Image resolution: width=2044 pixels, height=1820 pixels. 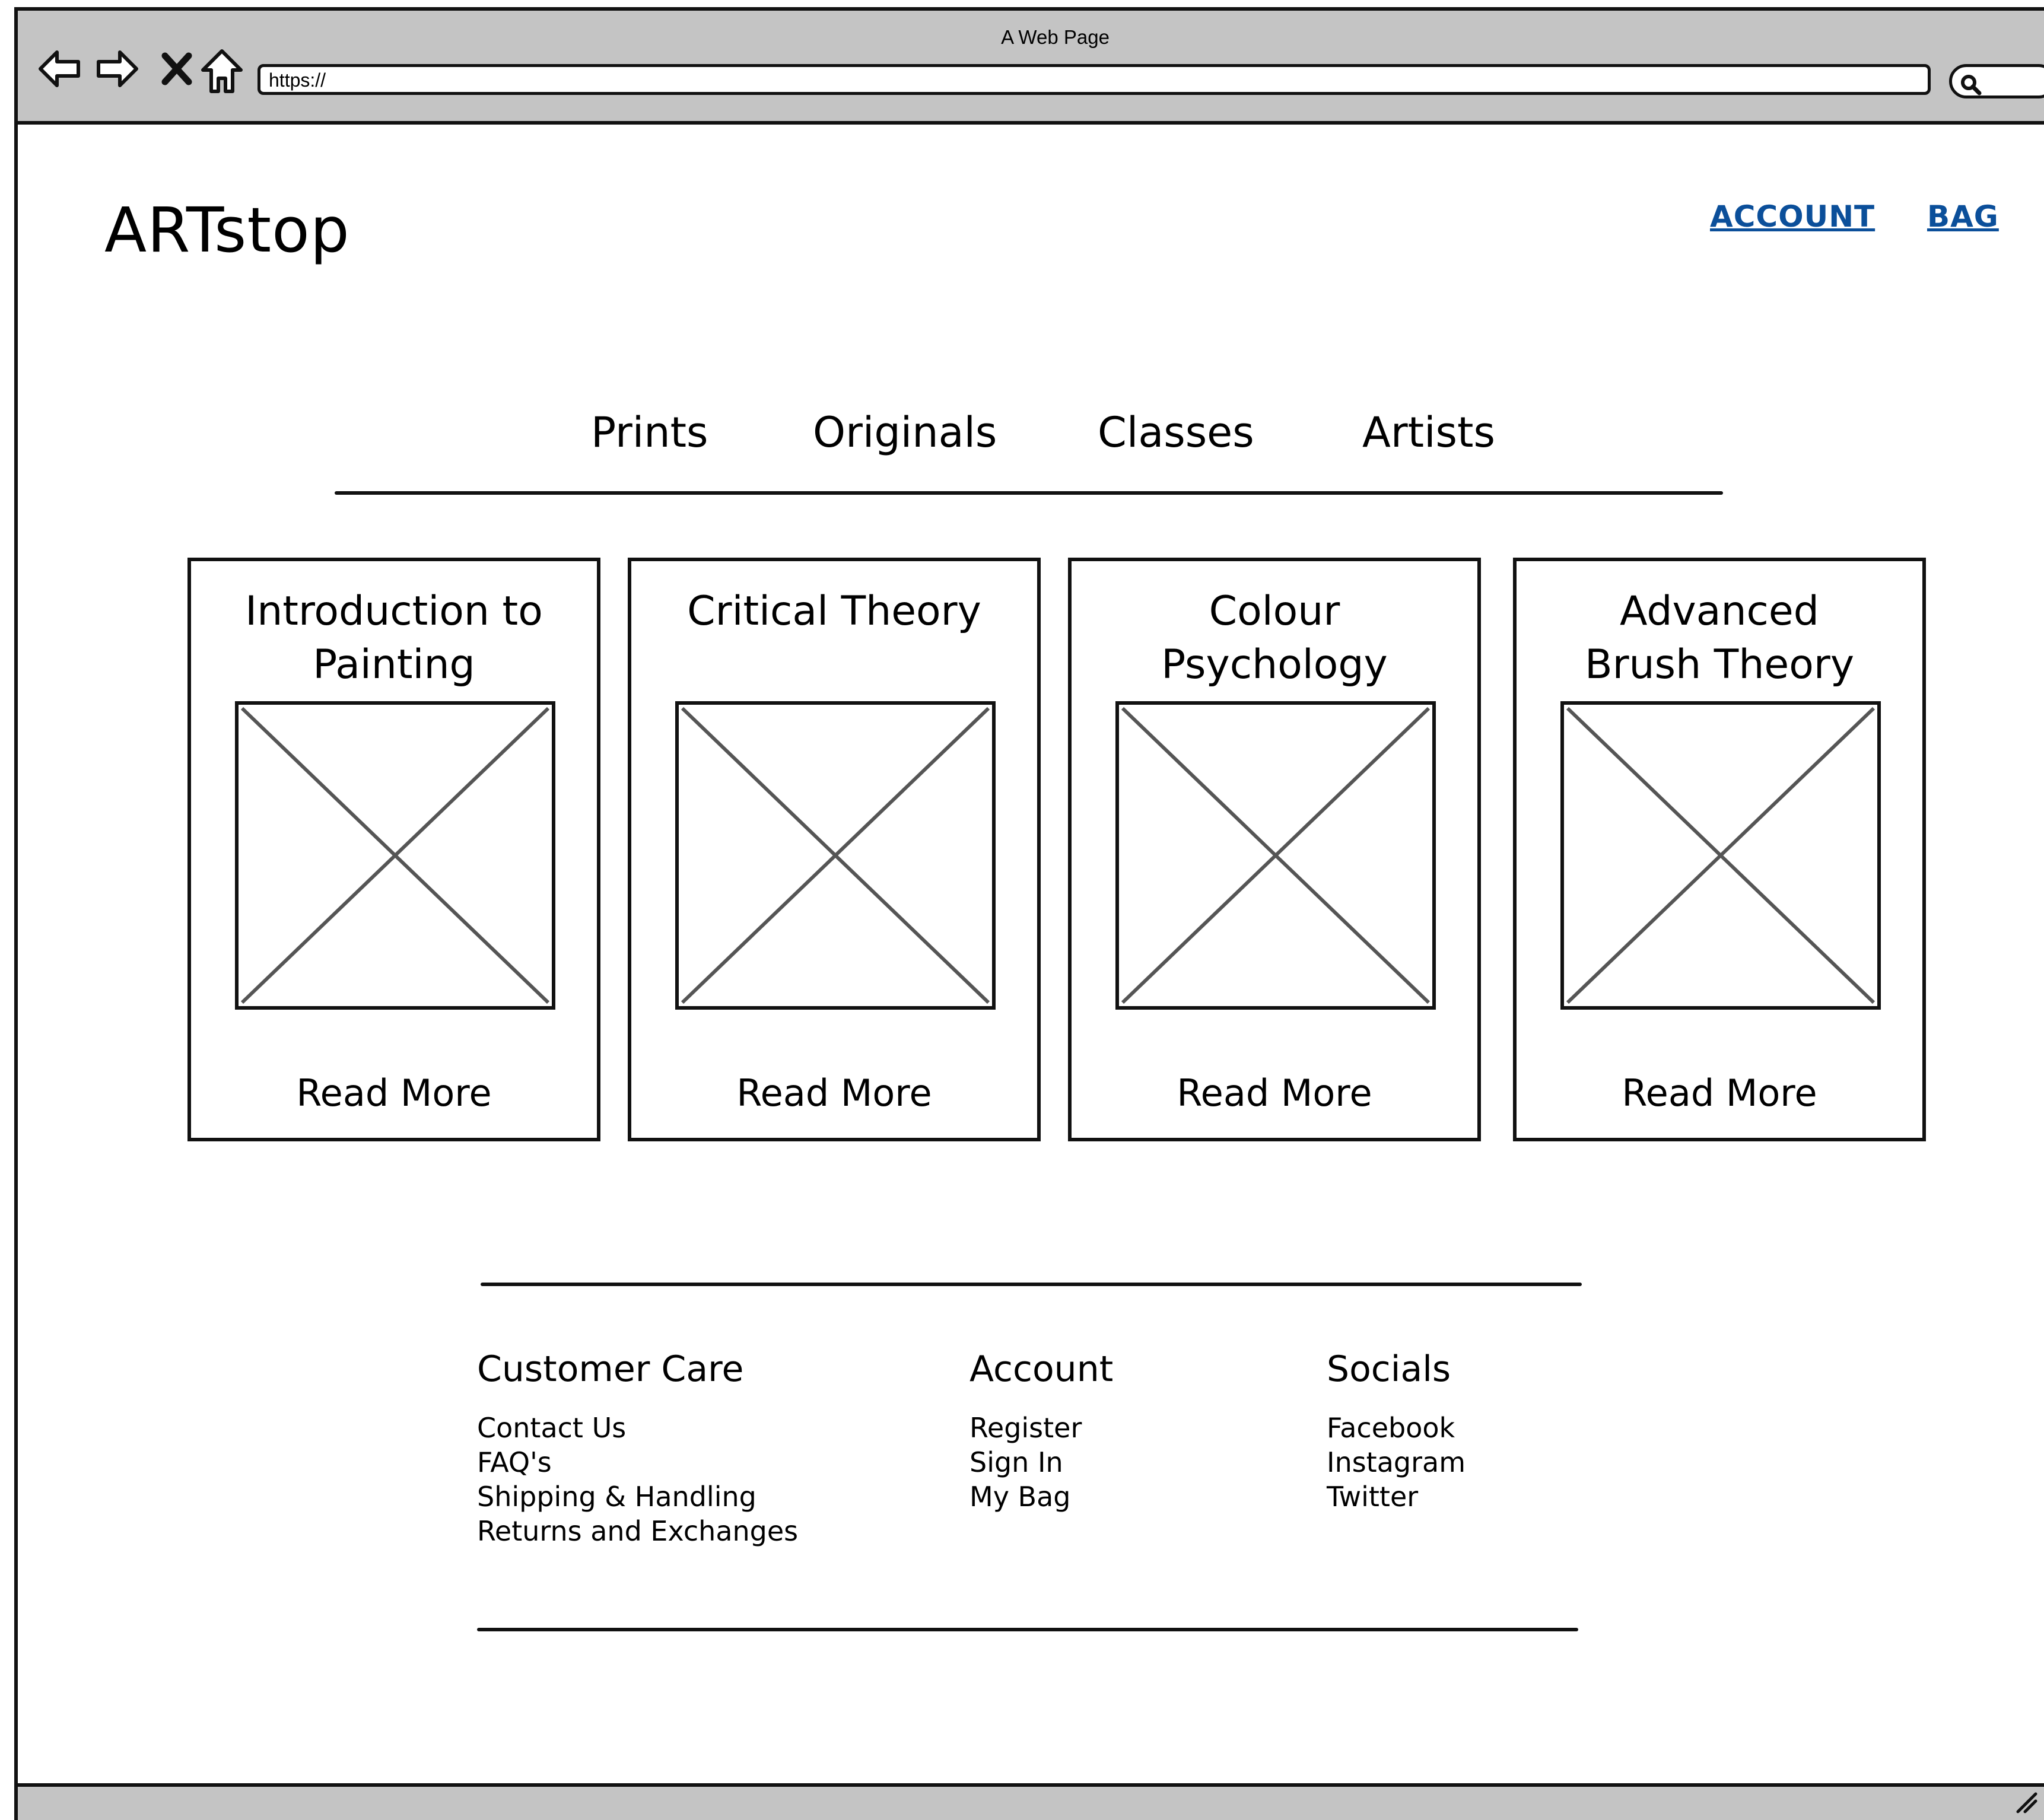 What do you see at coordinates (650, 432) in the screenshot?
I see `nav-item-prints: Prints` at bounding box center [650, 432].